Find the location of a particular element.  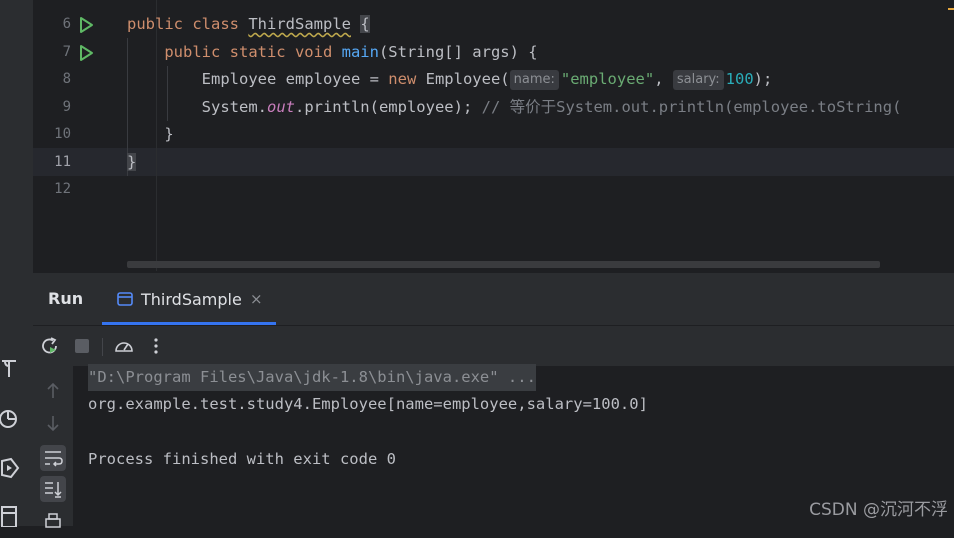

scroll-to-end-icon is located at coordinates (53, 489).